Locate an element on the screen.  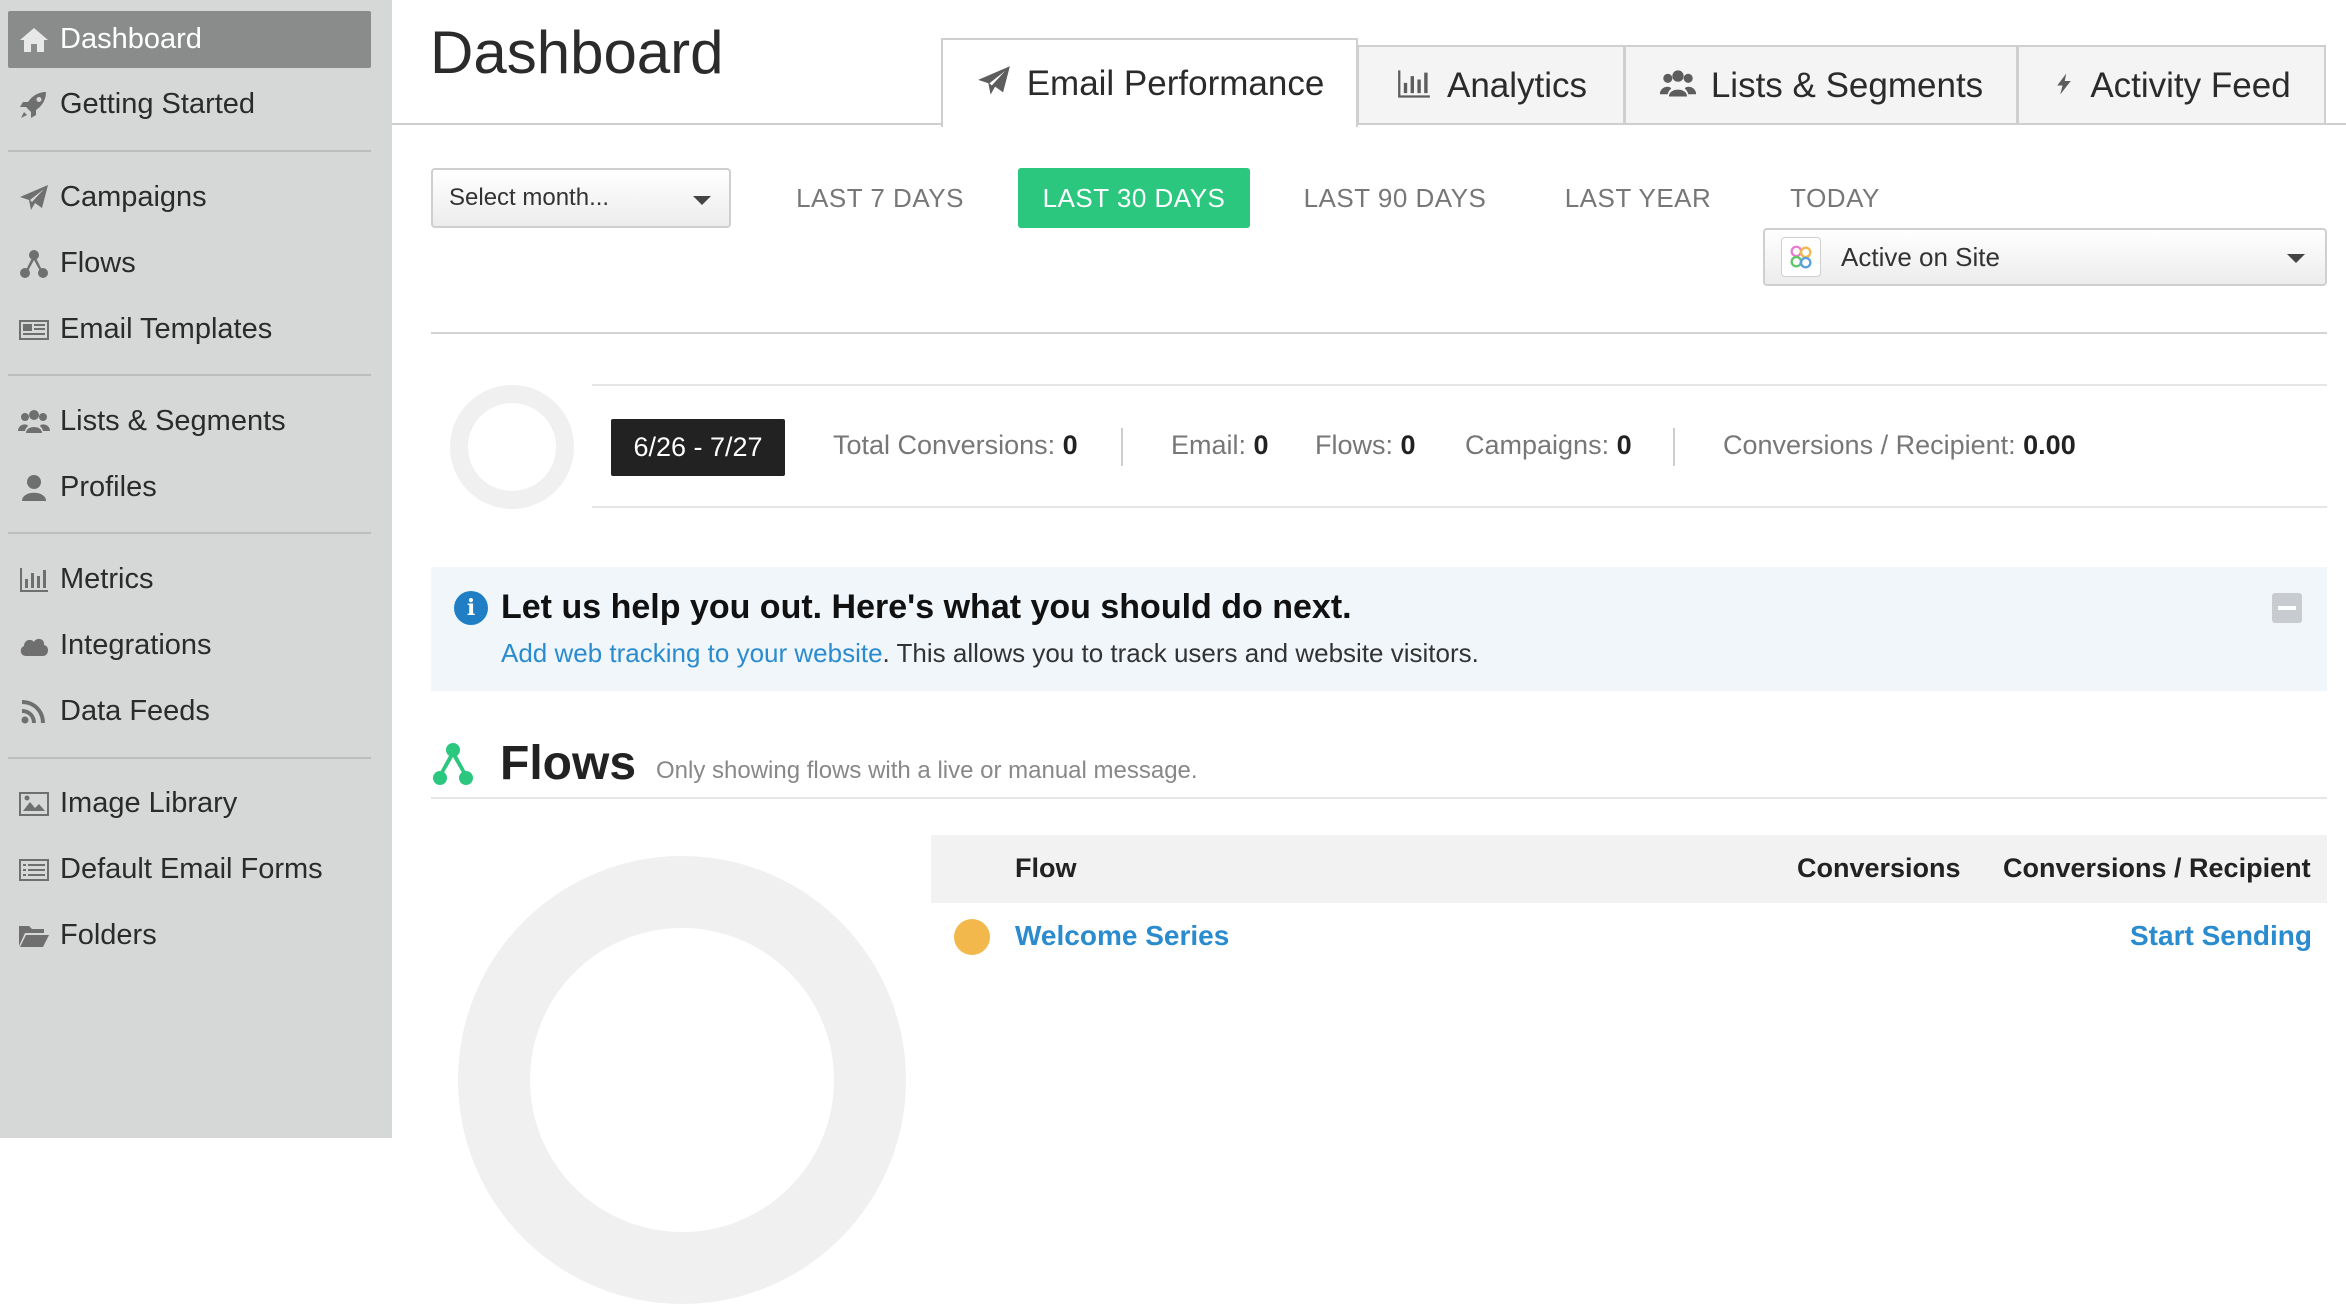
tab-email-performance: Email Performance is located at coordinates (1149, 82).